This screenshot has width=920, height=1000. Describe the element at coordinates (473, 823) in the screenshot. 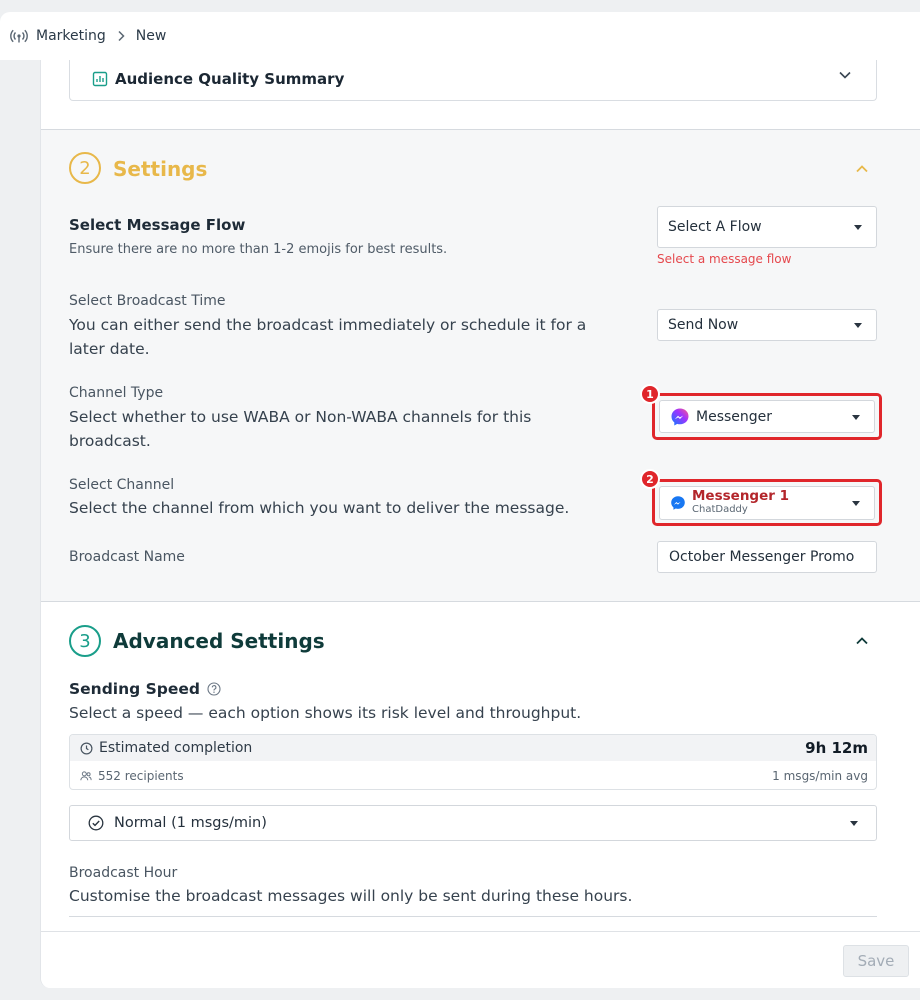

I see `sending-speed-select: Normal (1 msgs/min)` at that location.